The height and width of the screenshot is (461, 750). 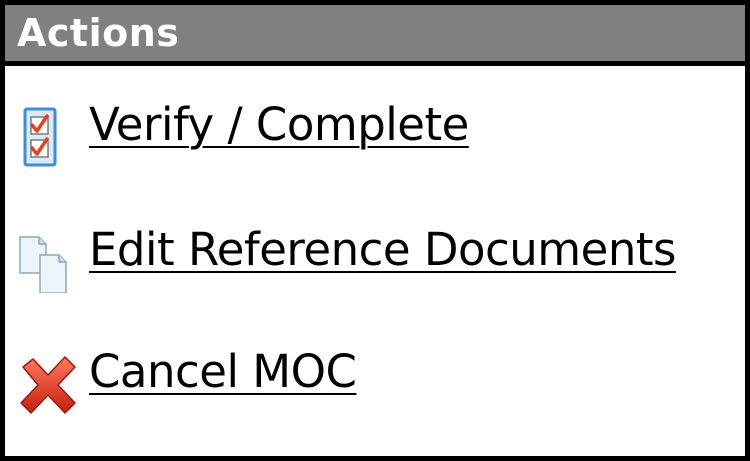 I want to click on verify-complete-action: Verify / Complete, so click(x=242, y=135).